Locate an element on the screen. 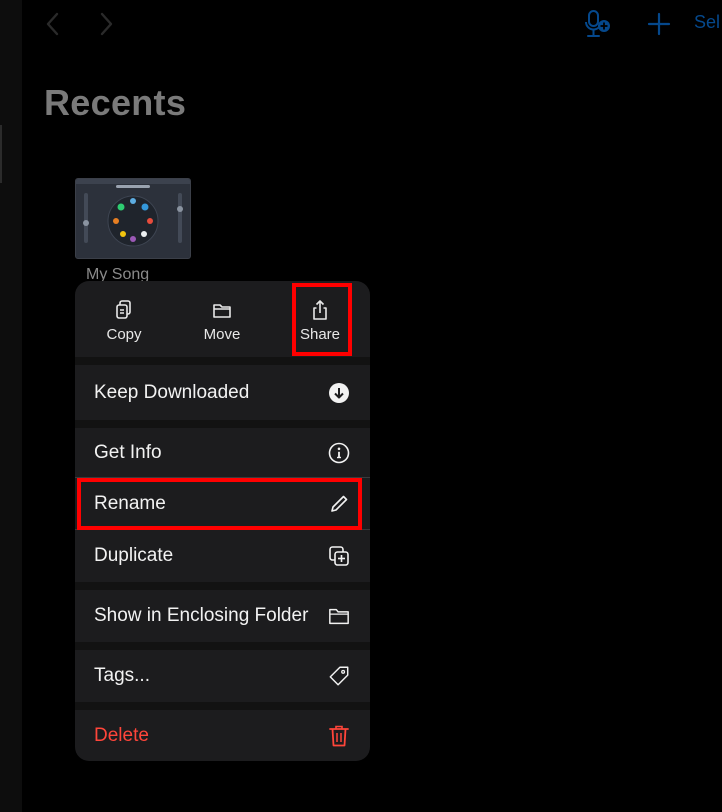 The width and height of the screenshot is (722, 812). quick-actions-row: Copy Move Share is located at coordinates (222, 319).